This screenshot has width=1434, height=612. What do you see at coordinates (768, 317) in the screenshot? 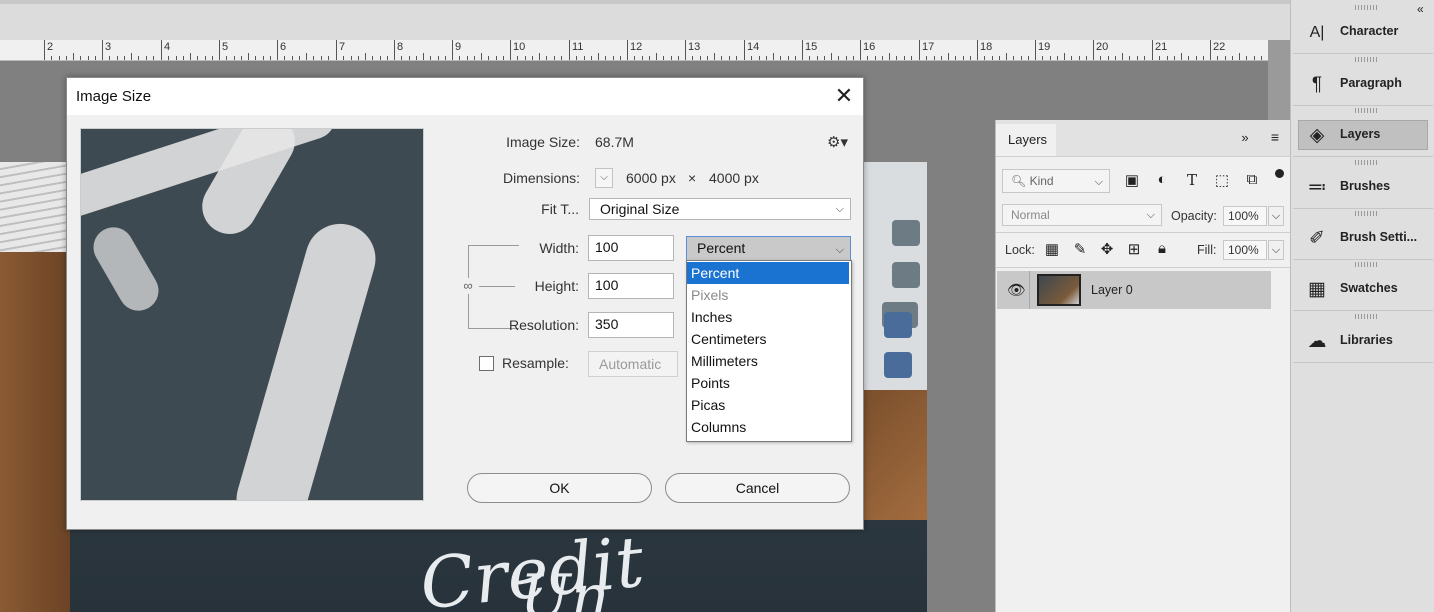
I see `unit-option-inches: Inches` at bounding box center [768, 317].